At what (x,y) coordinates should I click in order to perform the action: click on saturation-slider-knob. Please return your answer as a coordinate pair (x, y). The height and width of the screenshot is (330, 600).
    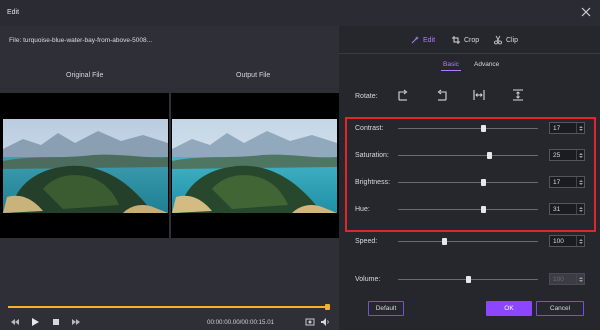
    Looking at the image, I should click on (489, 155).